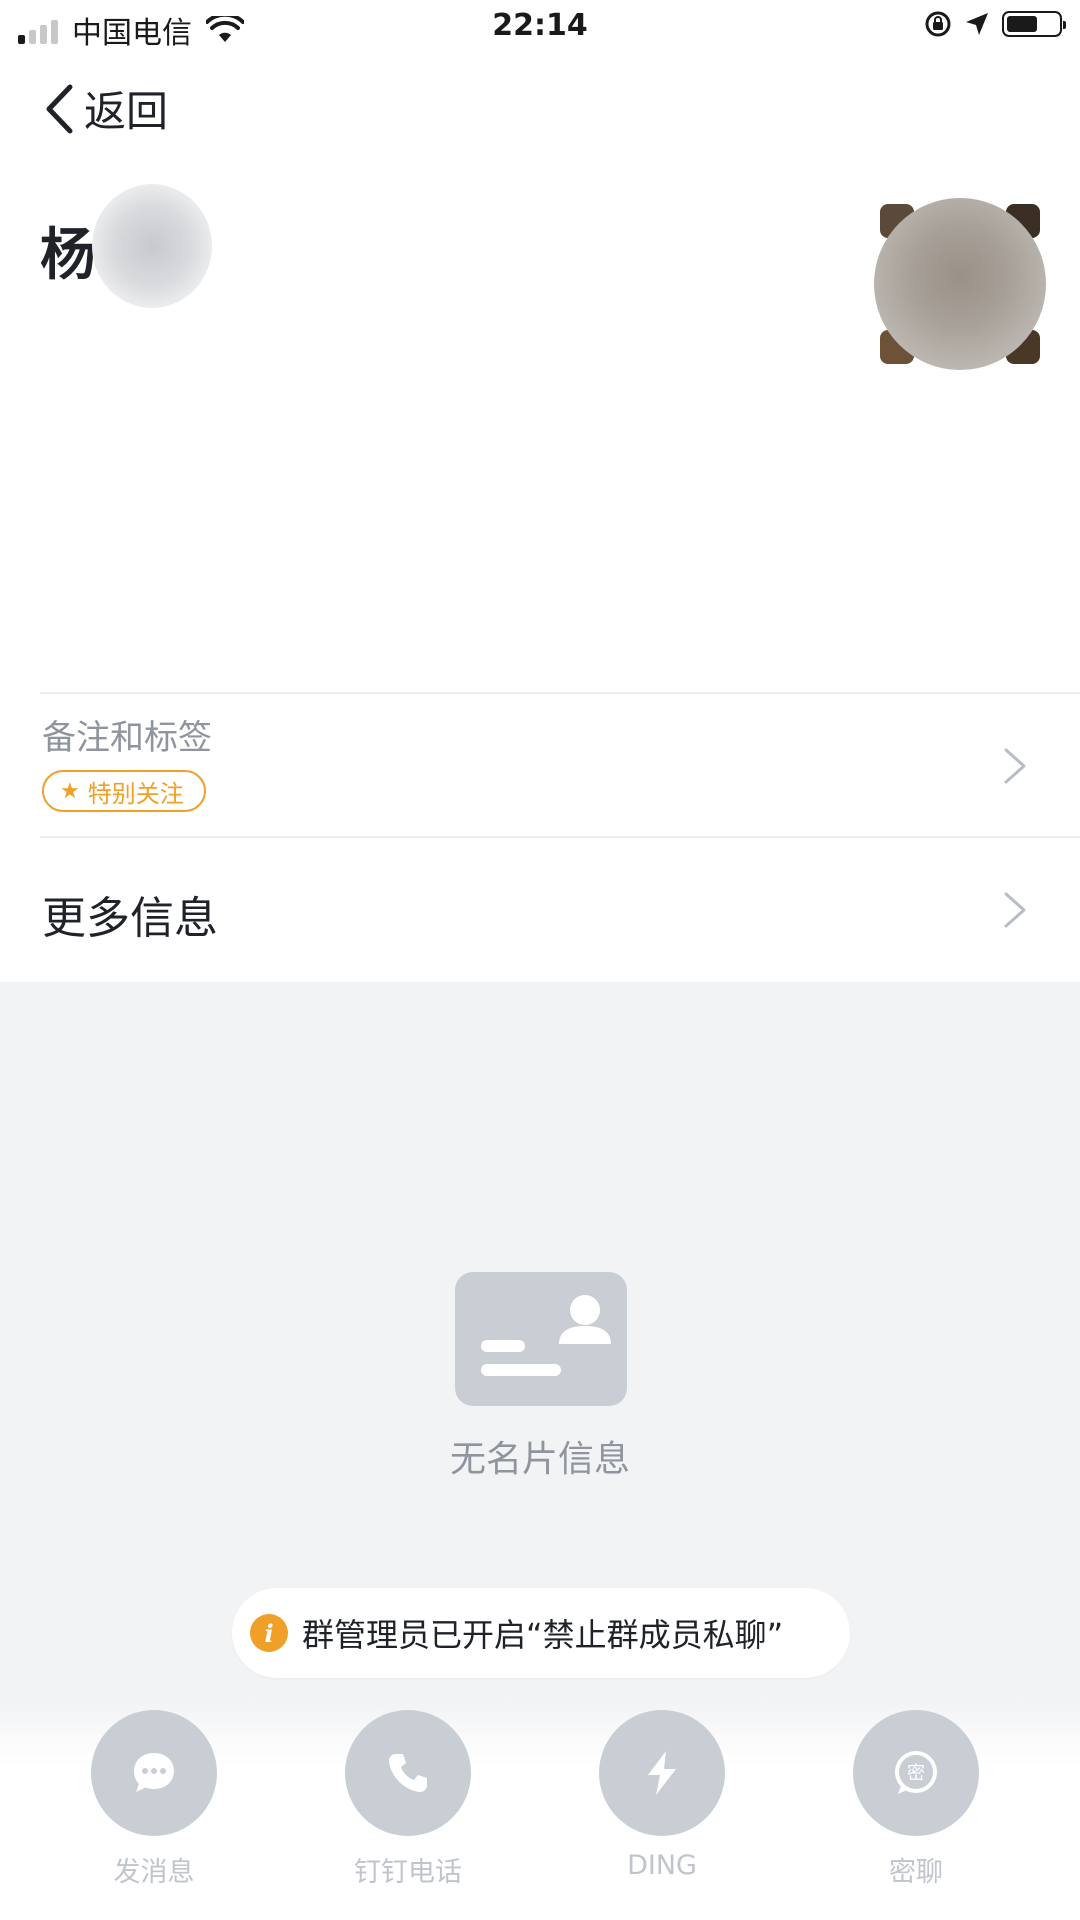 The height and width of the screenshot is (1920, 1080). What do you see at coordinates (938, 24) in the screenshot?
I see `rotation-lock-icon` at bounding box center [938, 24].